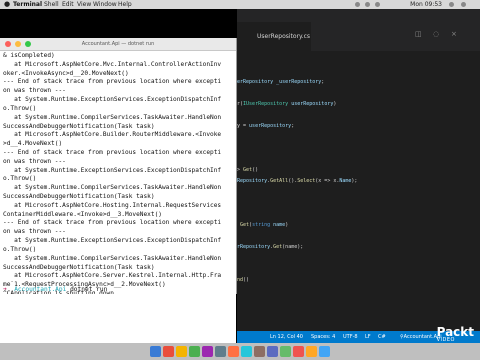 The image size is (480, 360). I want to click on code-token: ()., so click(293, 181).